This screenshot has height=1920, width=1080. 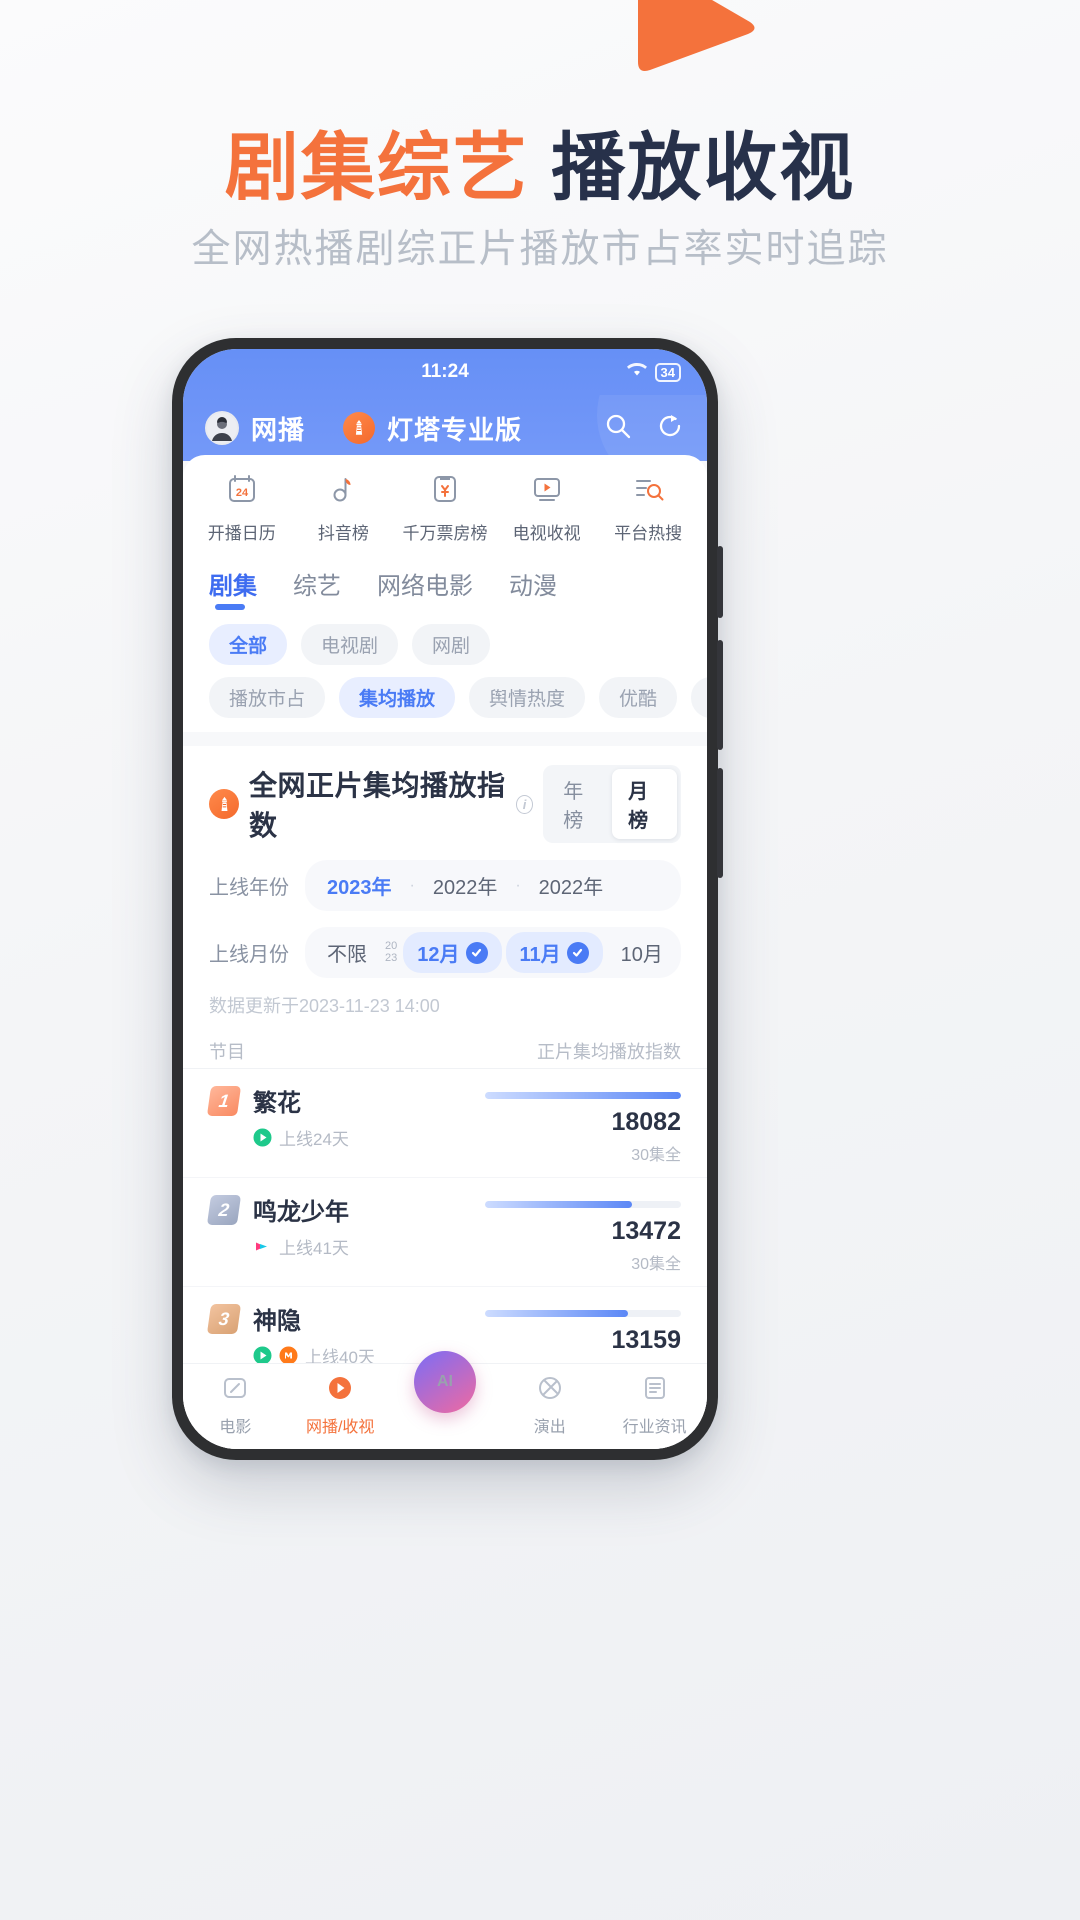 I want to click on year-option-2022a: 2022年, so click(x=465, y=885).